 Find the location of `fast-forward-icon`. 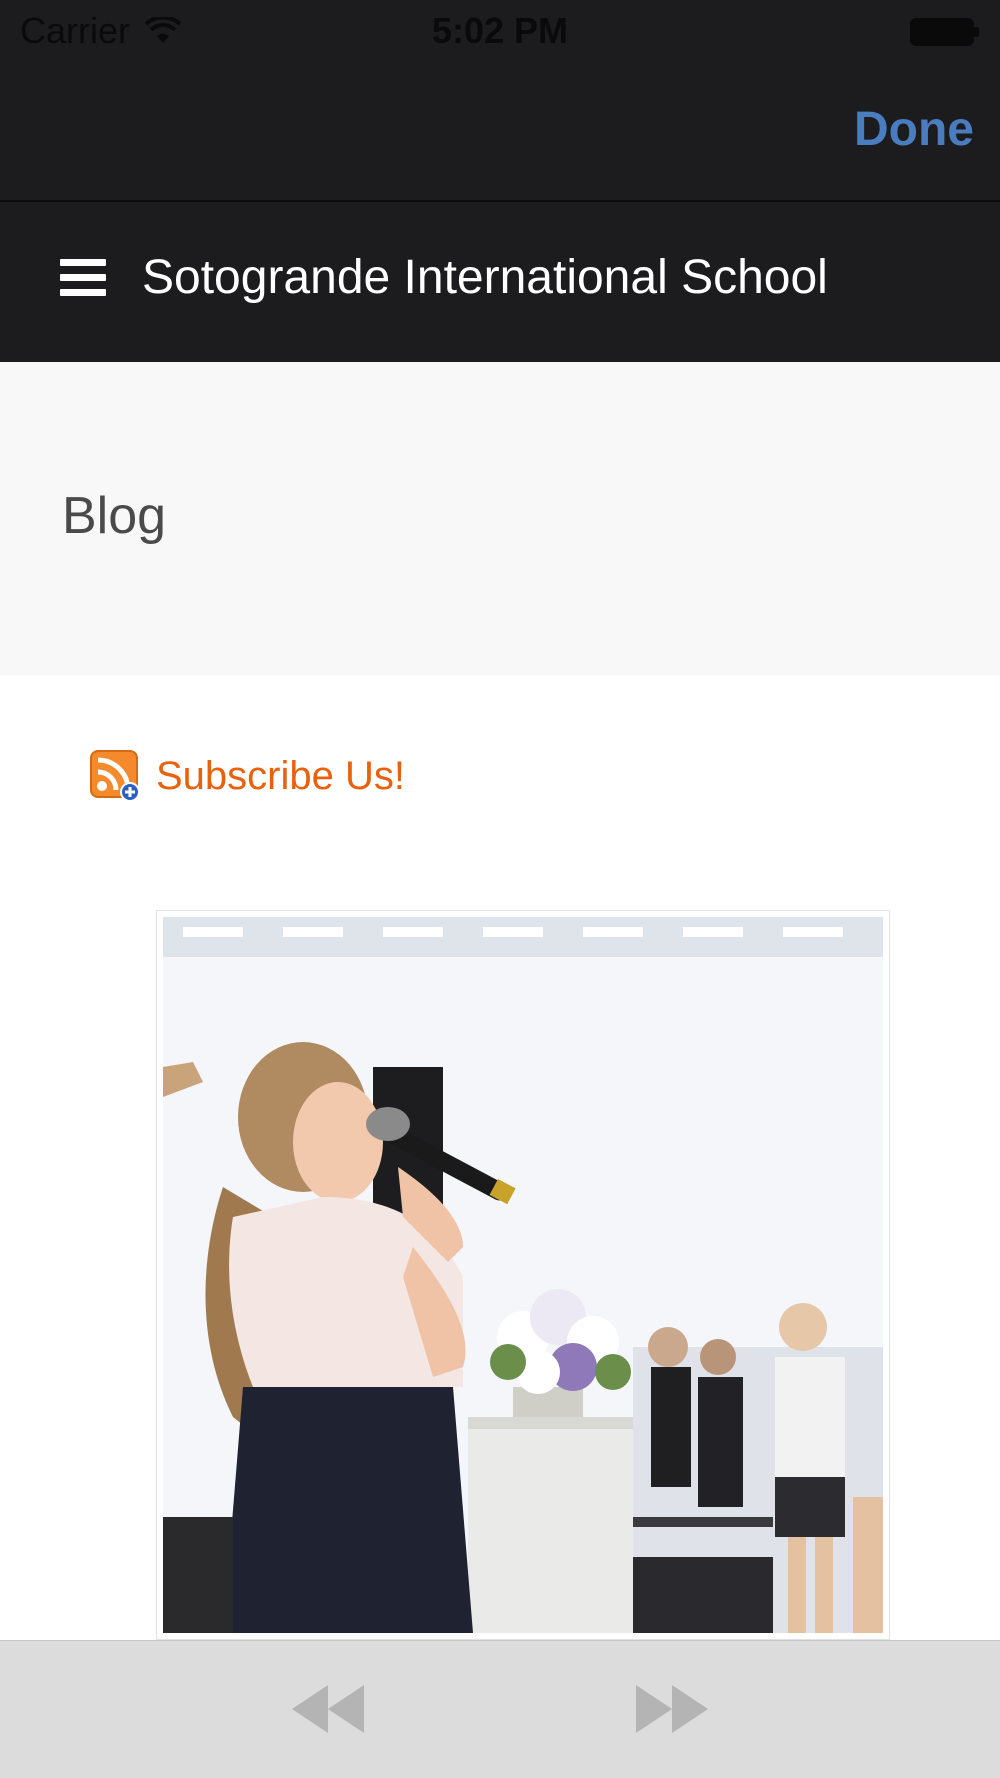

fast-forward-icon is located at coordinates (672, 1709).